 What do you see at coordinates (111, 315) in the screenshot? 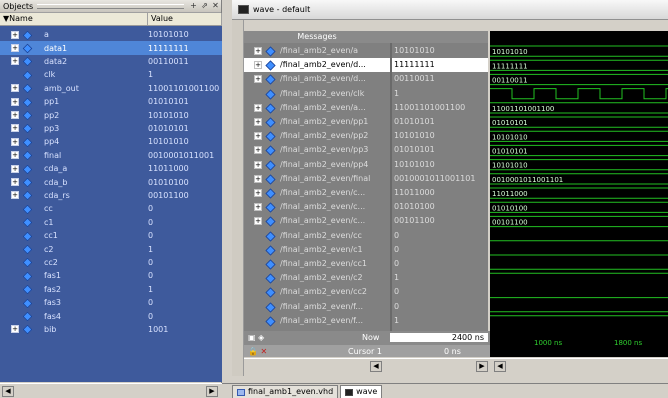
I see `object-row: fas4 0` at bounding box center [111, 315].